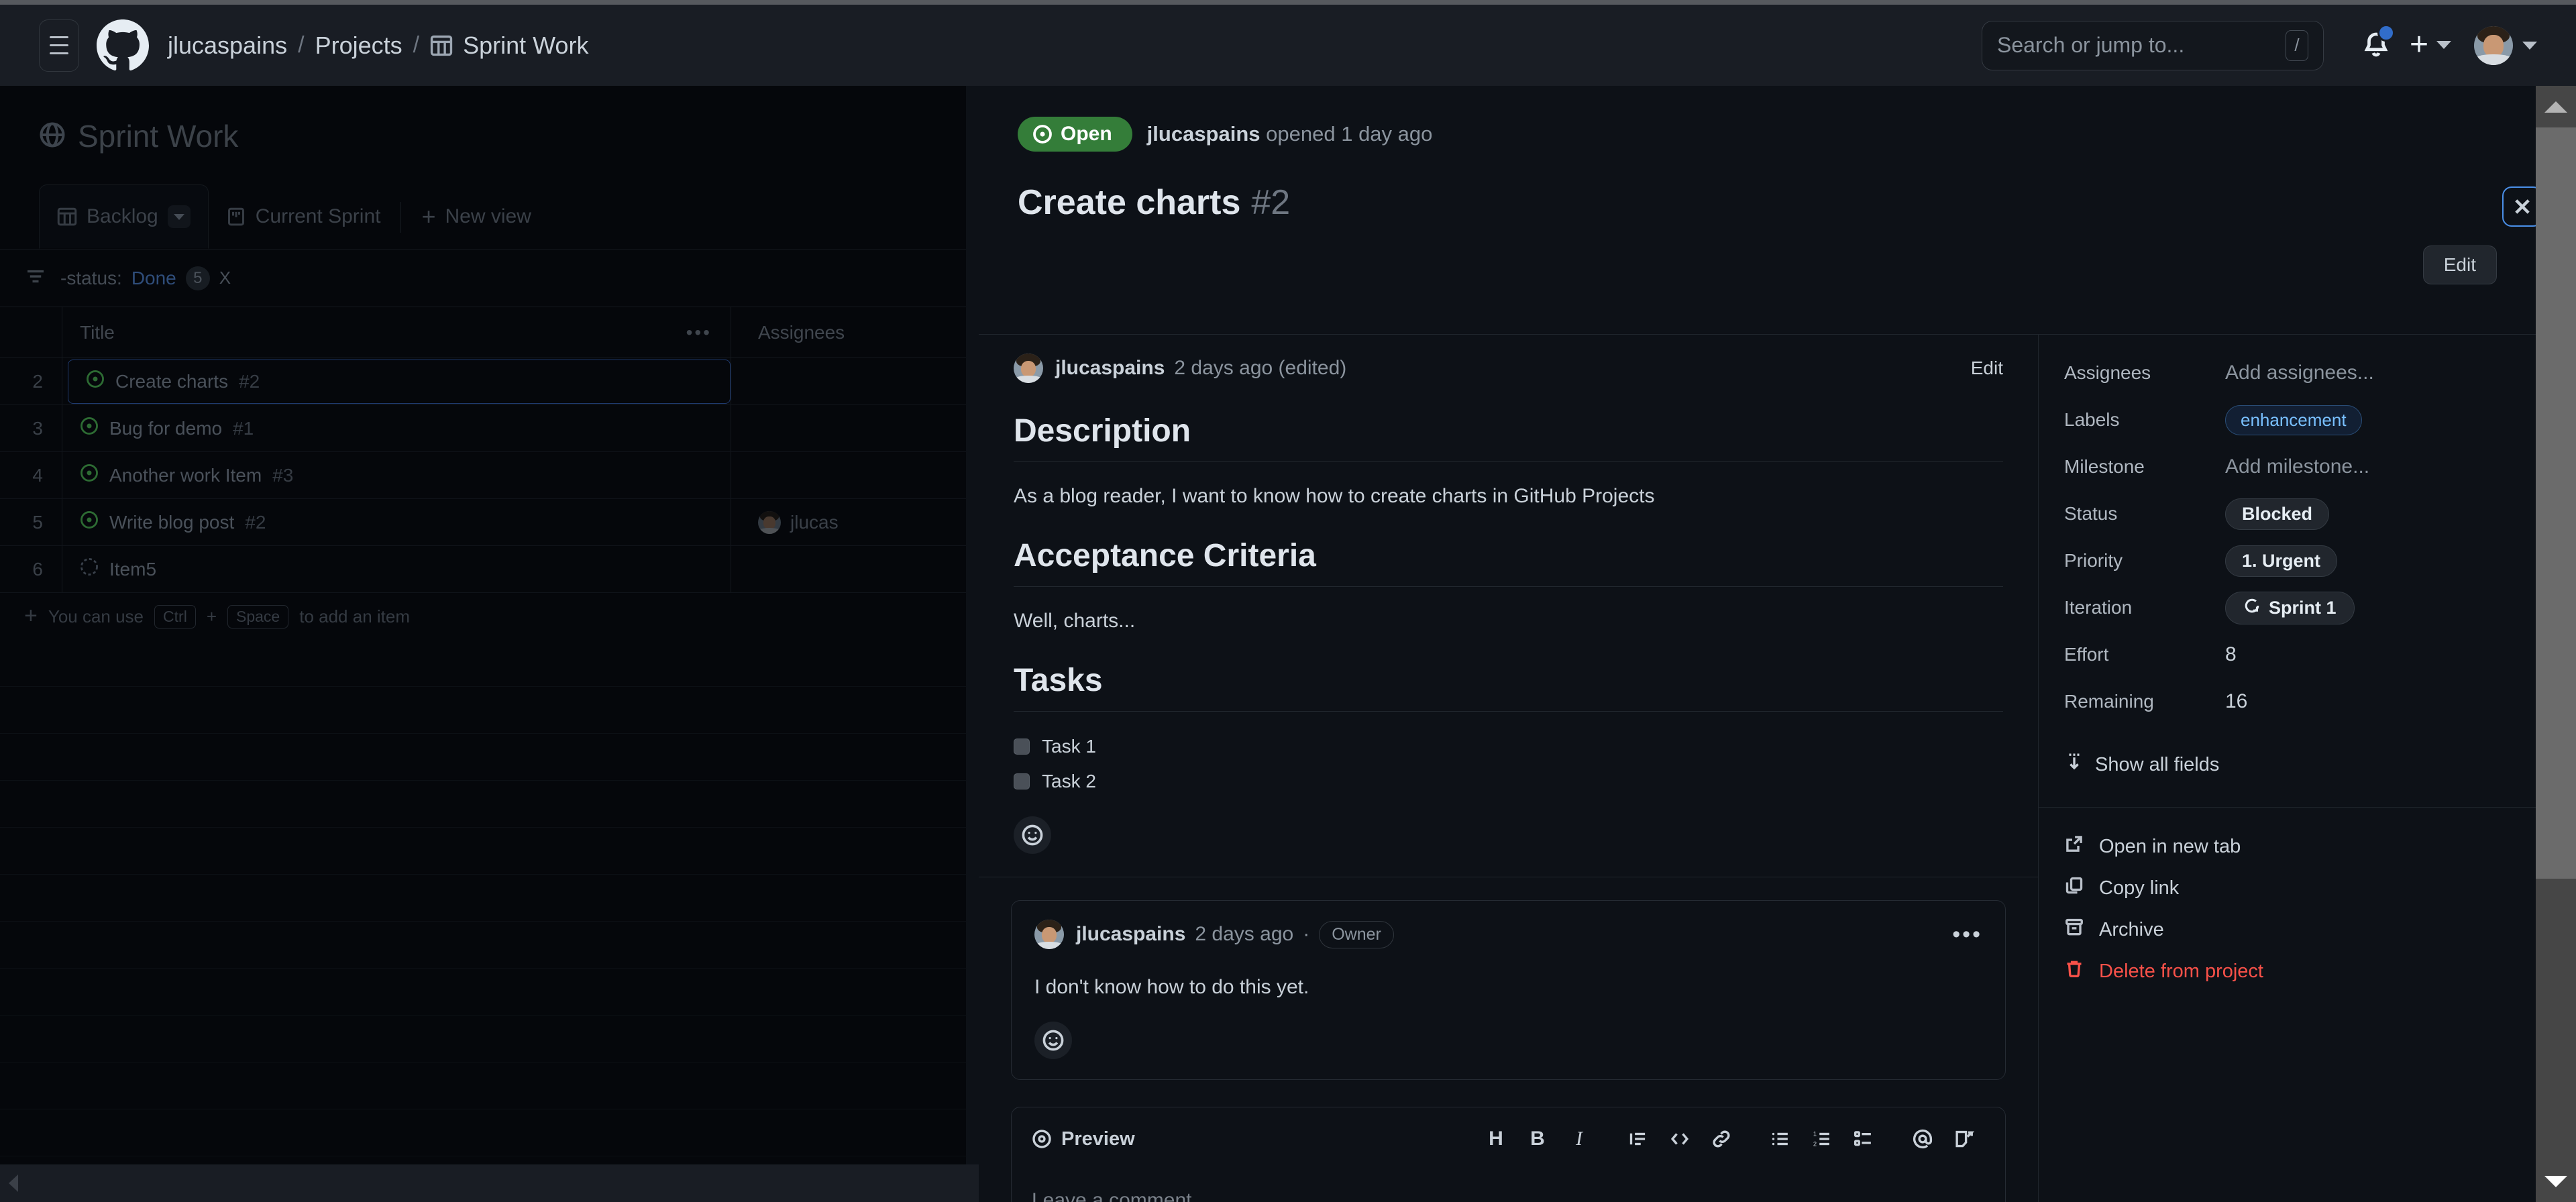 The image size is (2576, 1202). I want to click on active-filter-chip: -status: Done 5 X, so click(145, 278).